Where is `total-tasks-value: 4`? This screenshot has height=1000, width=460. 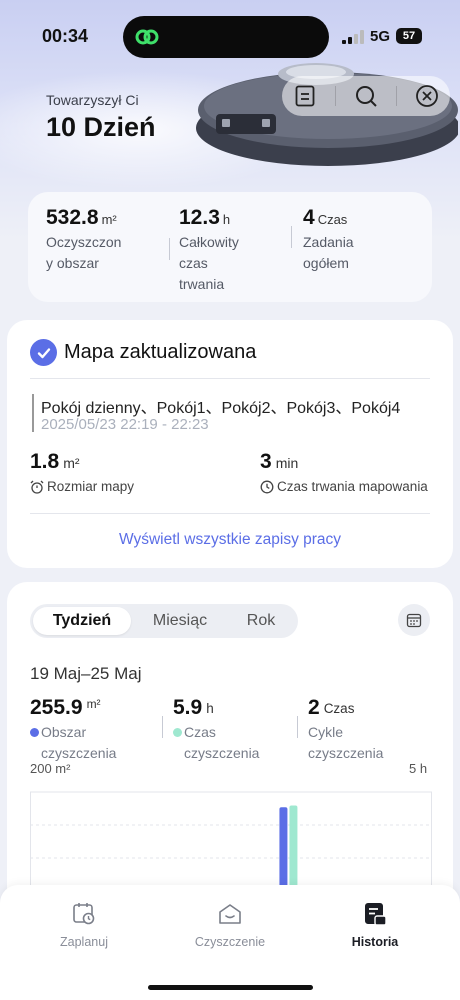 total-tasks-value: 4 is located at coordinates (309, 217).